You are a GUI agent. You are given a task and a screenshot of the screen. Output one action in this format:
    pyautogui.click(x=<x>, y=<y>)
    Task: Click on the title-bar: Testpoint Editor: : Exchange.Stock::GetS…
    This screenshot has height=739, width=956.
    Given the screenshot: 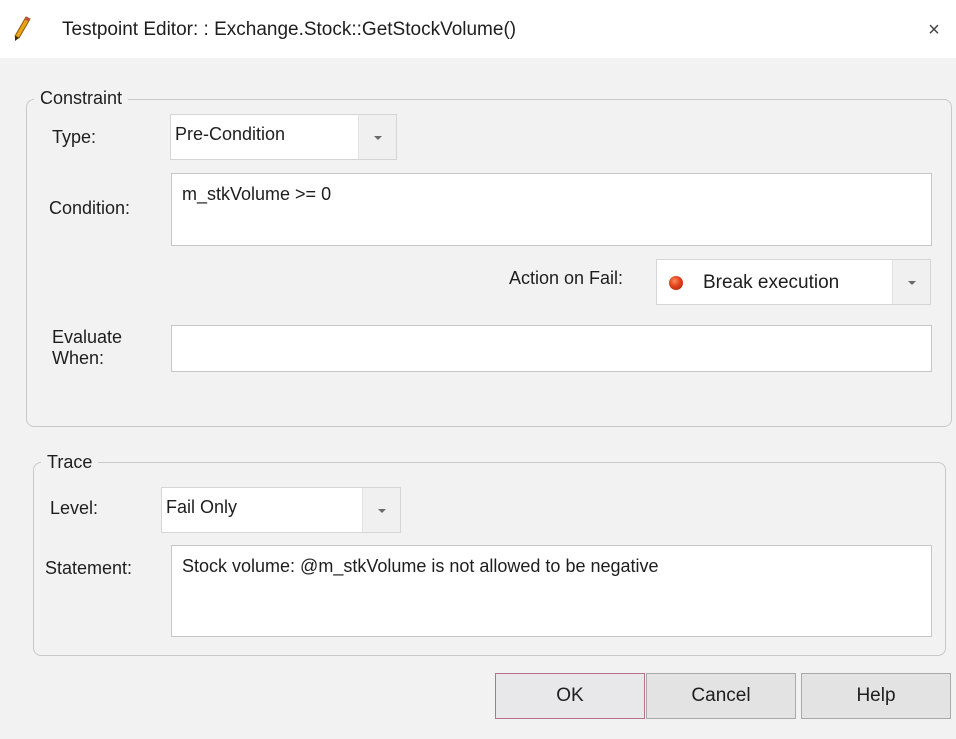 What is the action you would take?
    pyautogui.click(x=478, y=29)
    